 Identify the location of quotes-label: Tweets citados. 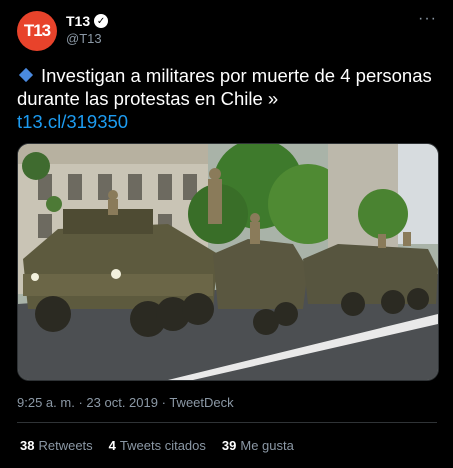
(162, 445).